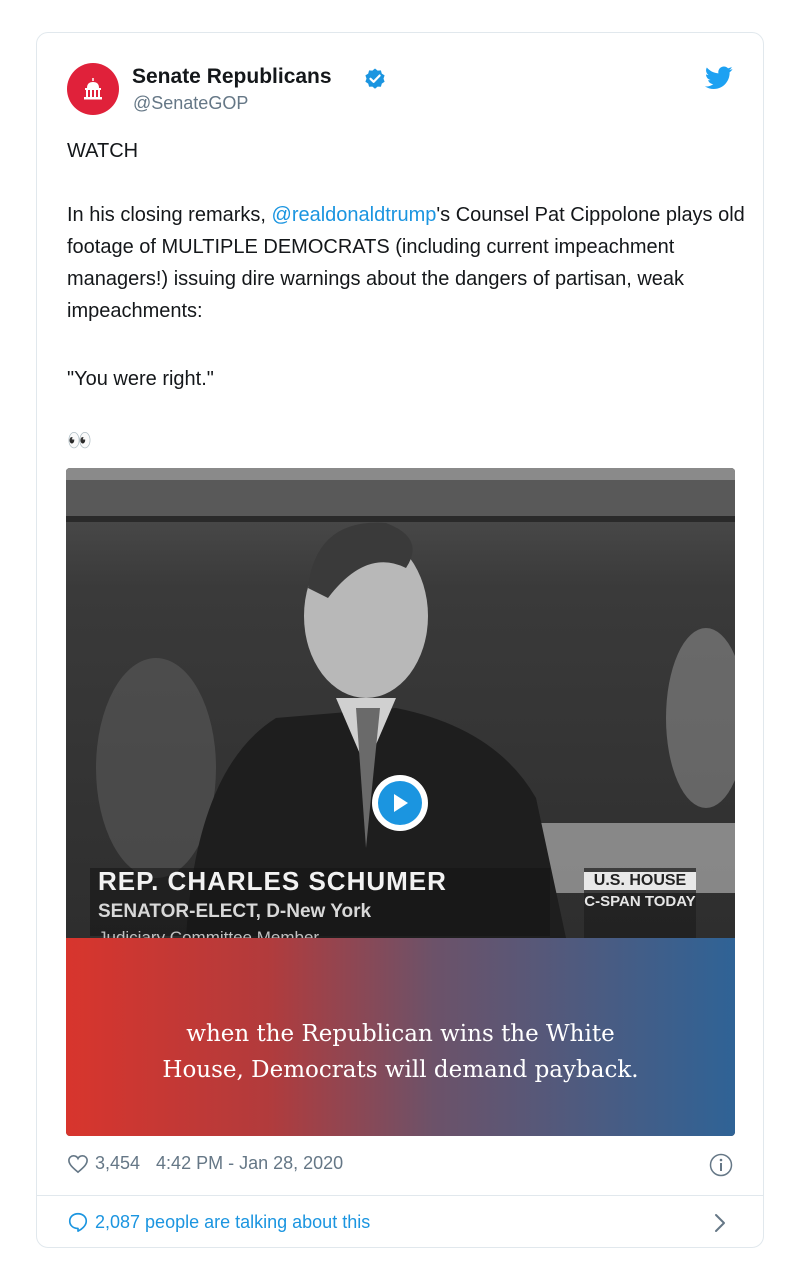 The width and height of the screenshot is (800, 1286). I want to click on capitol-icon, so click(93, 89).